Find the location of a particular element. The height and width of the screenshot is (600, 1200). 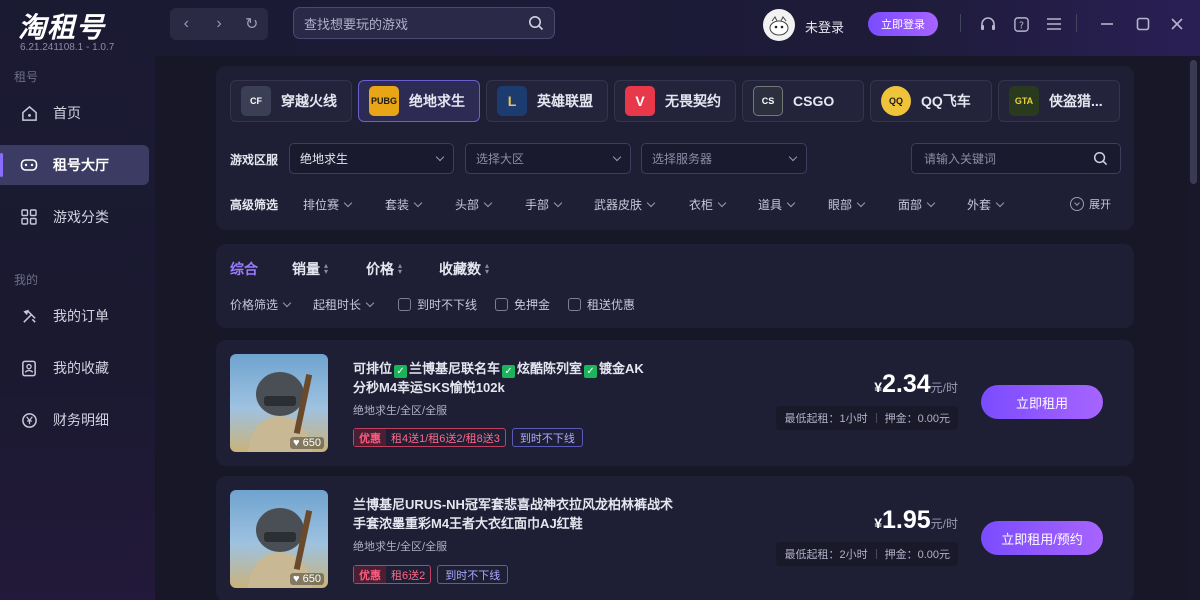

checkbox-label: 免押金 is located at coordinates (532, 305).